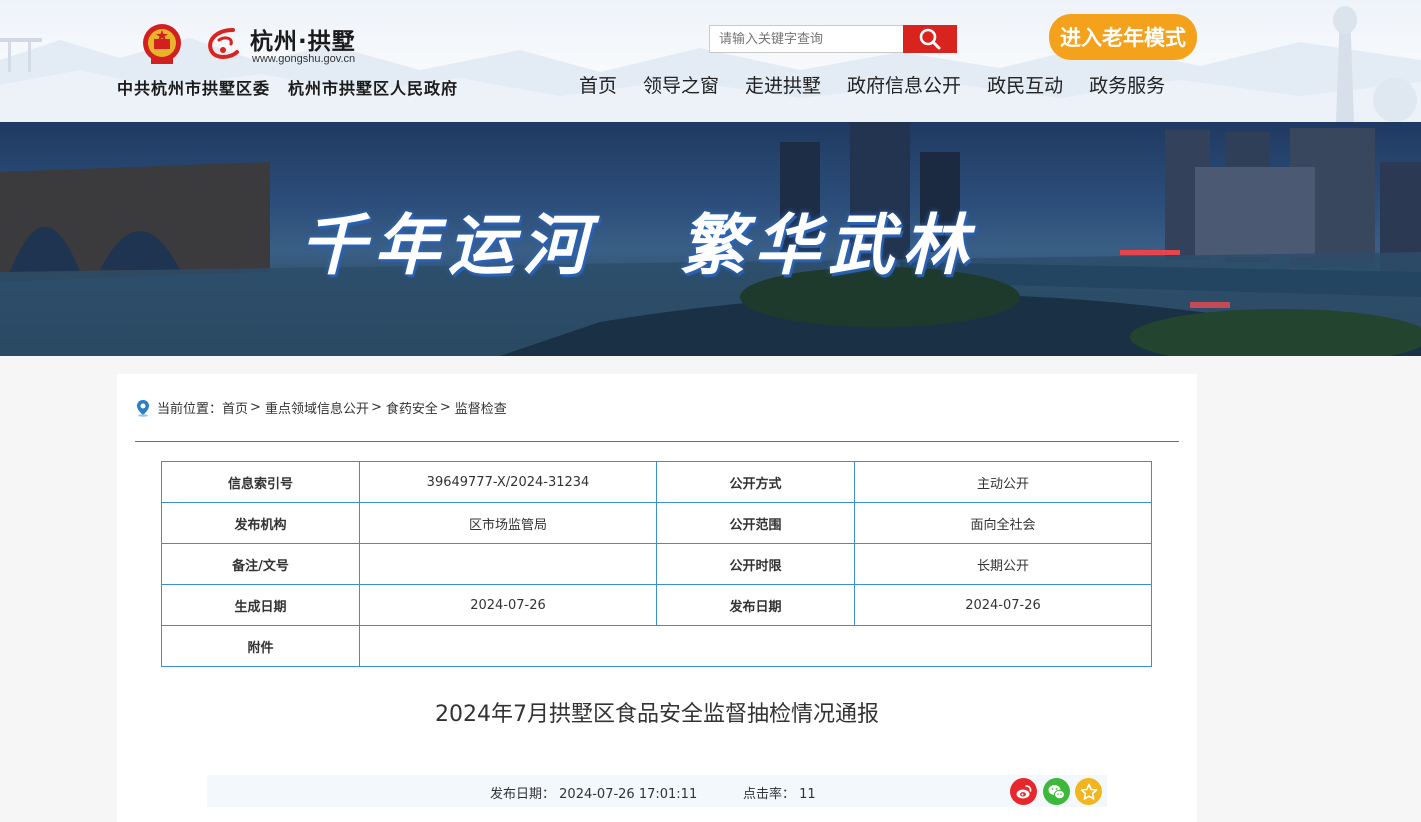  I want to click on index-number-value: 39649777-X/2024-31234, so click(508, 482).